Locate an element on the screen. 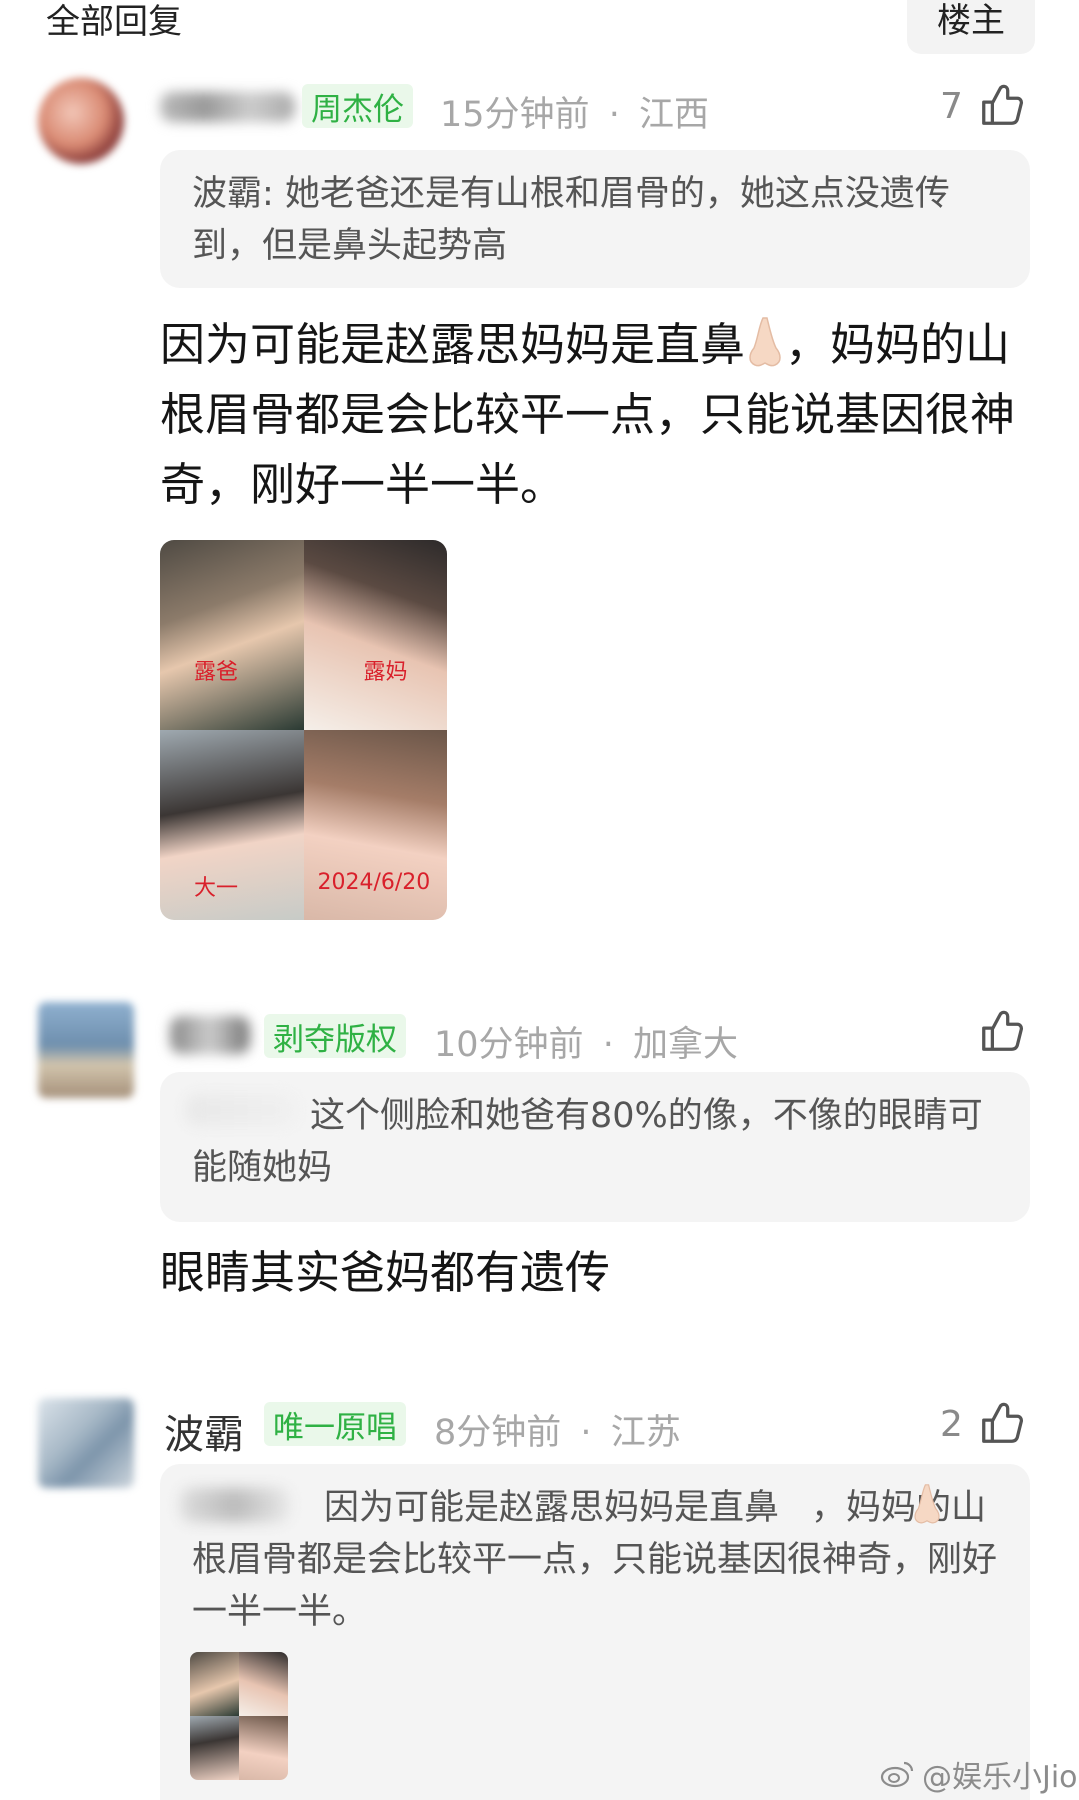  comment-meta: 15分钟前 · 江西 is located at coordinates (574, 111).